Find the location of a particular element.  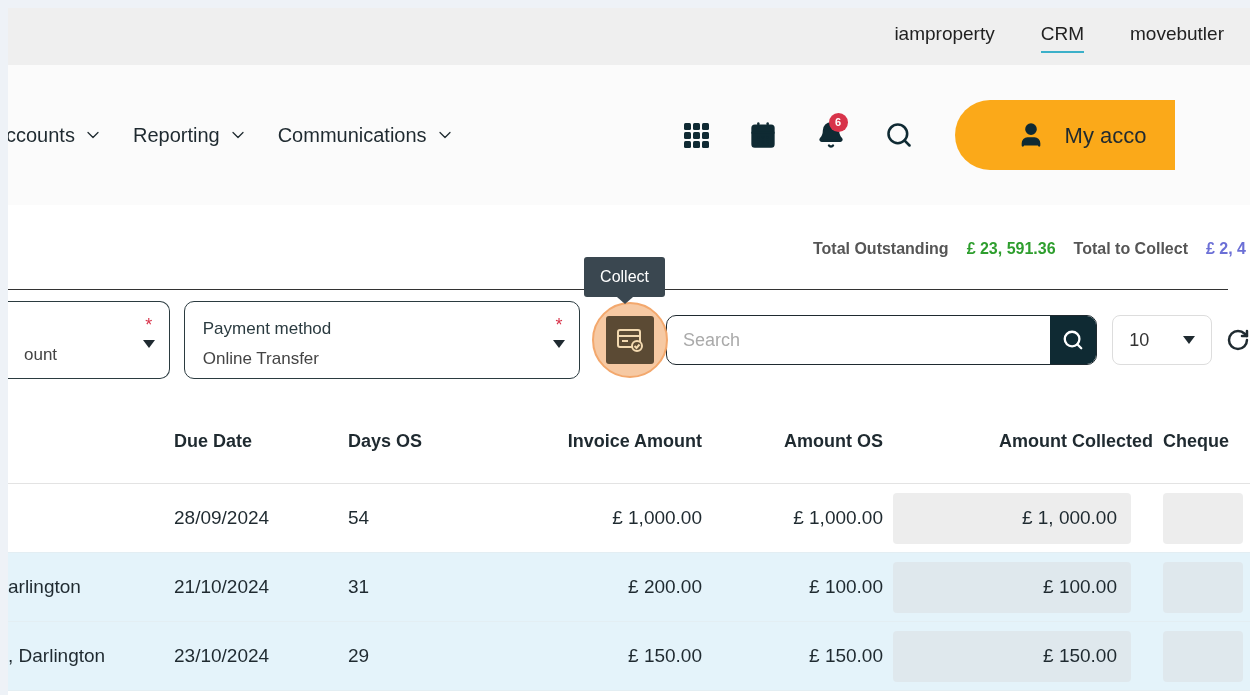

table-cell: 23/10/2024 is located at coordinates (222, 655).